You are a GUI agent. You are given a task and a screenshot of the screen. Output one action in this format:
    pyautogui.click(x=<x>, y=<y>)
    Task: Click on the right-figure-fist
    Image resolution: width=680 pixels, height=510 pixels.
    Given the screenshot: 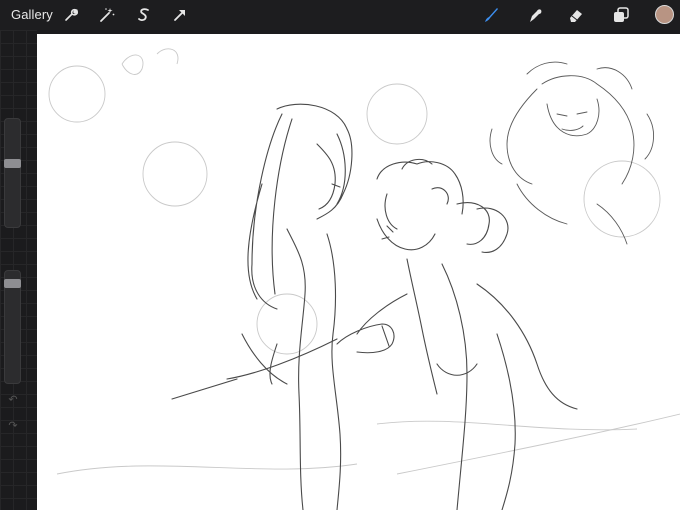 What is the action you would take?
    pyautogui.click(x=372, y=323)
    